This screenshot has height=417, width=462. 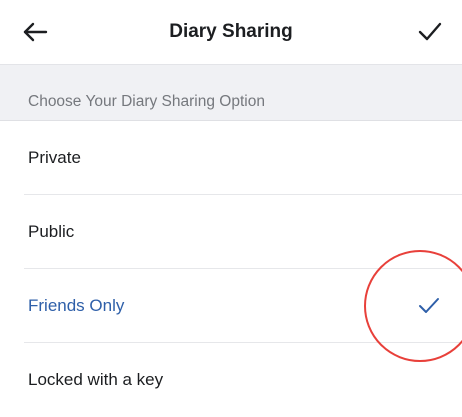 I want to click on arrow-left-icon, so click(x=35, y=32).